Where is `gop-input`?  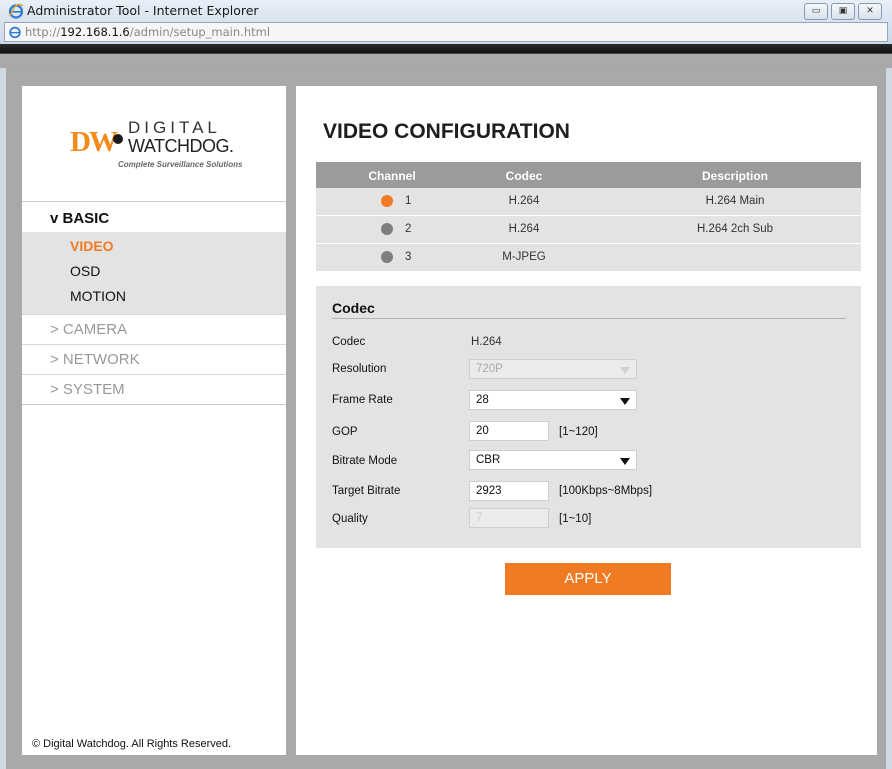
gop-input is located at coordinates (509, 431).